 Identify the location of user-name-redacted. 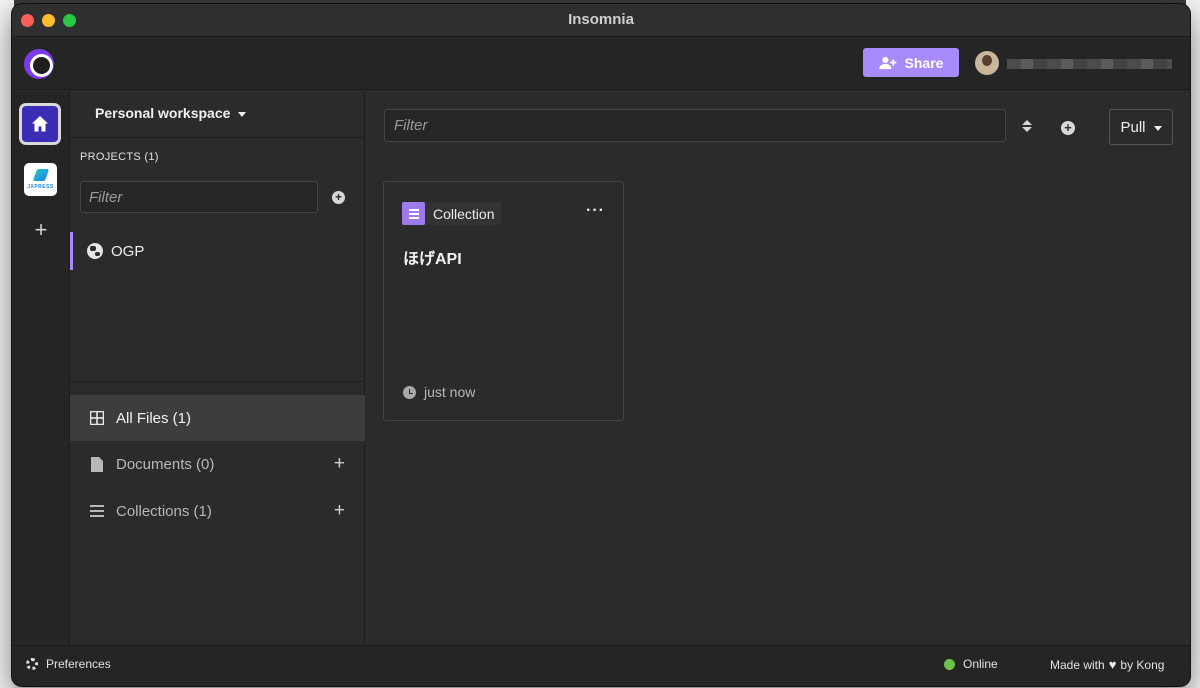
(1089, 64).